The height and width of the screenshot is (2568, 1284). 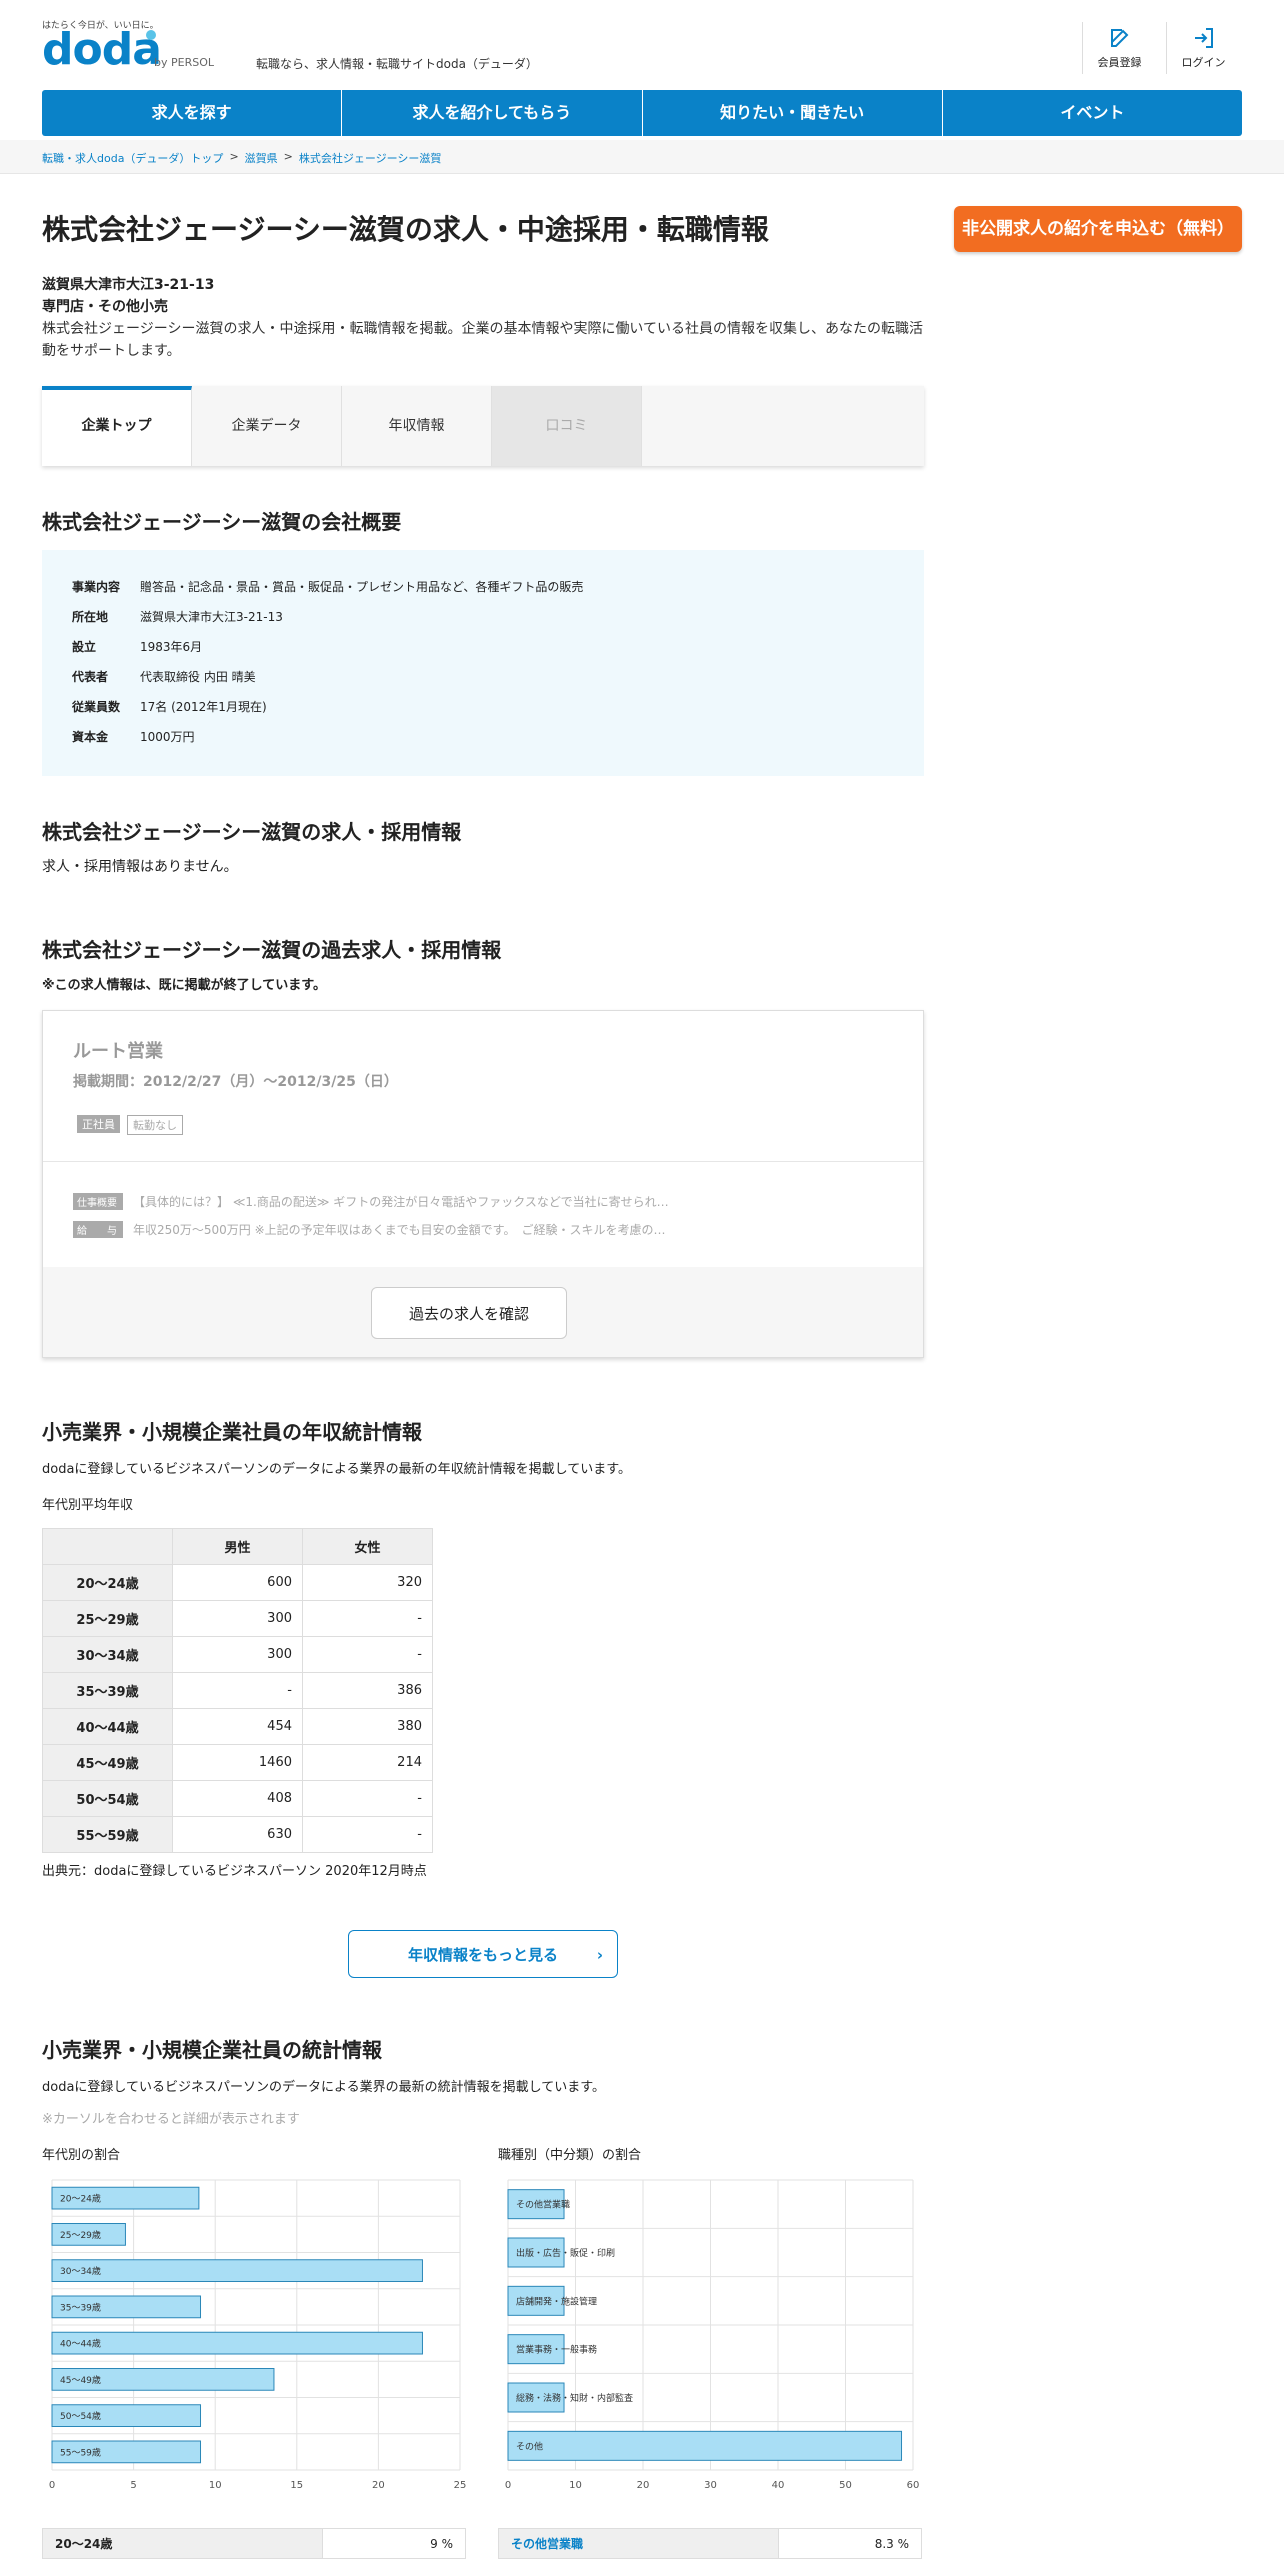 I want to click on tab-reviews: 口コミ, so click(x=567, y=426).